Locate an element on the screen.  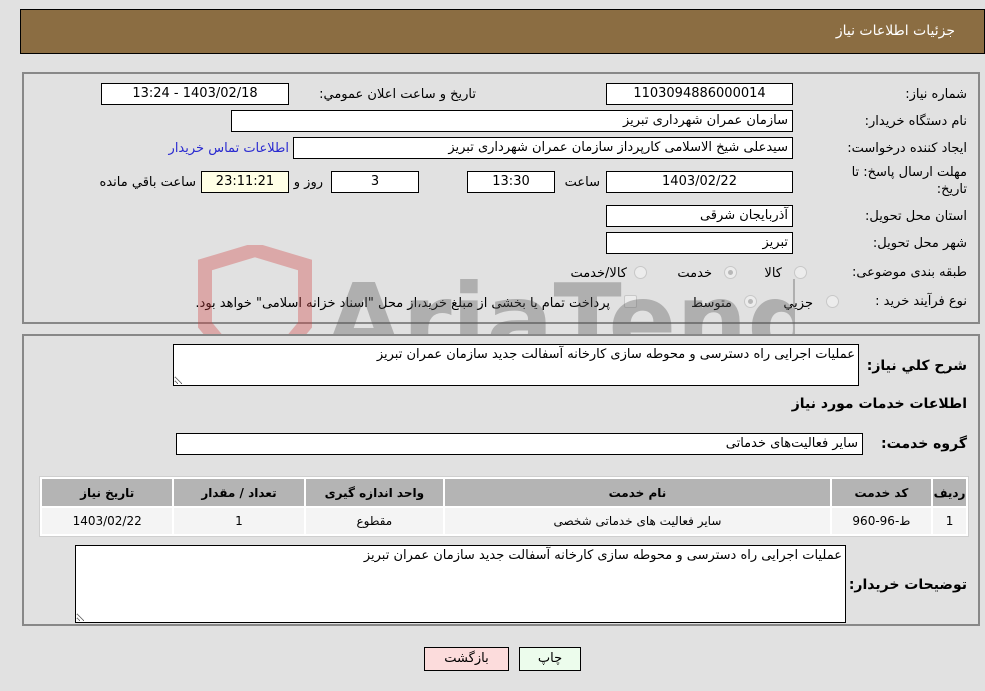
need-number-field: 1103094886000014 is located at coordinates (699, 94).